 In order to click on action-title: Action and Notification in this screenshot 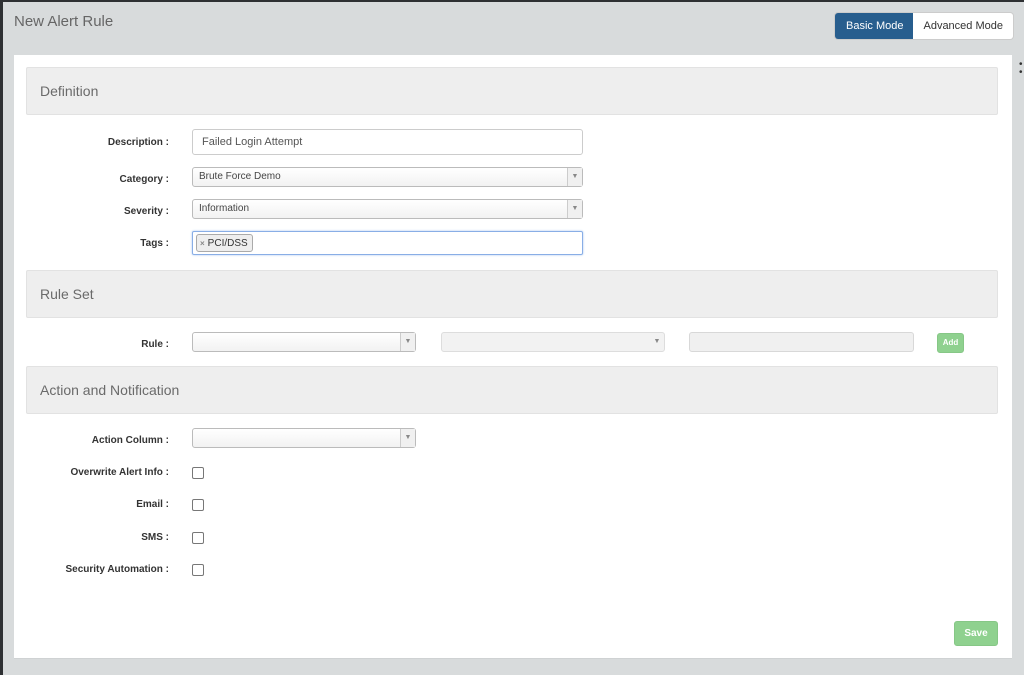, I will do `click(110, 390)`.